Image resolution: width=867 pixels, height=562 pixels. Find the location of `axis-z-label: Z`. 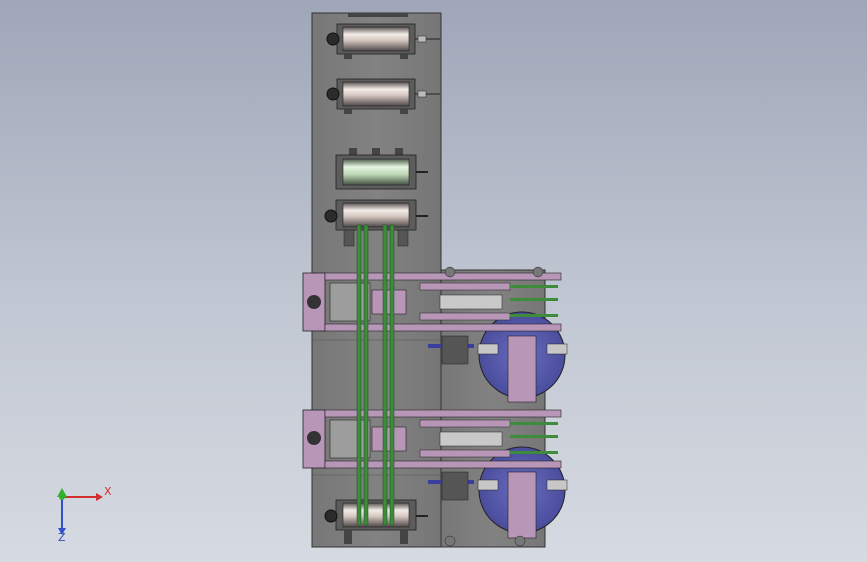

axis-z-label: Z is located at coordinates (62, 537).